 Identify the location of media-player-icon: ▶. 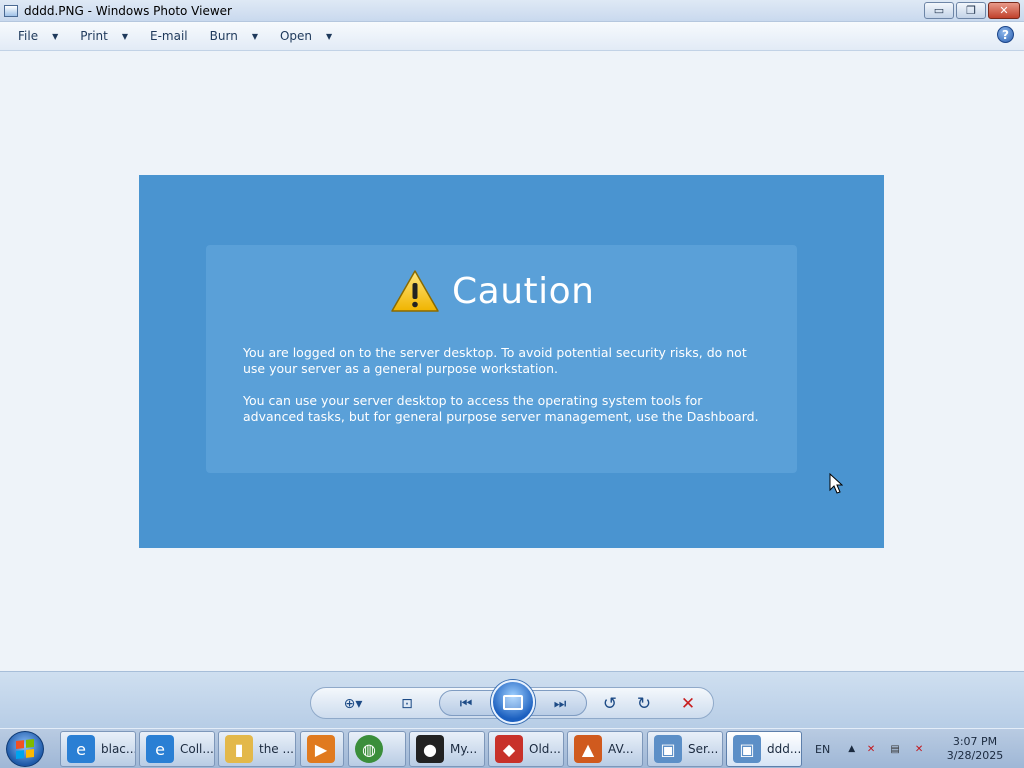
(321, 749).